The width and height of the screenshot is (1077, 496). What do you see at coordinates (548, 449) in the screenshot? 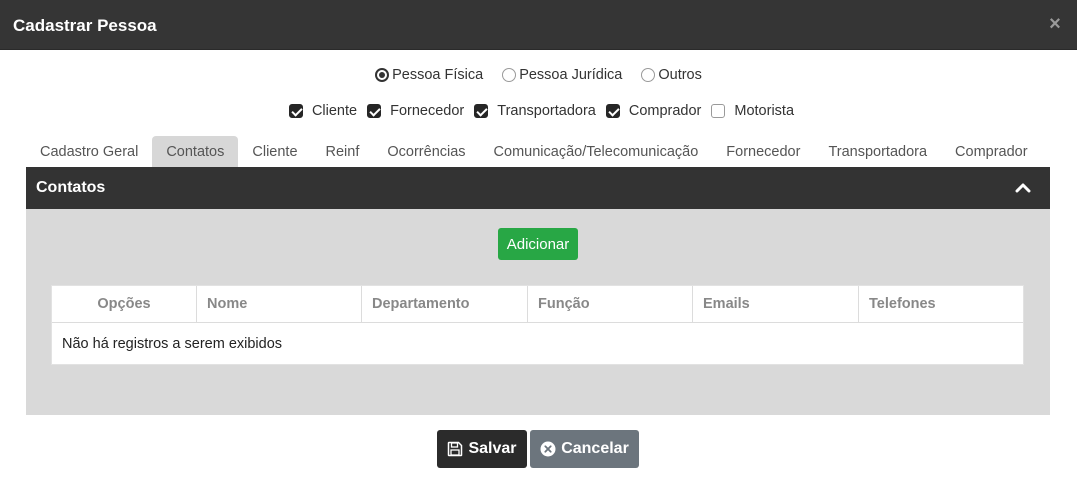
I see `circle-x-icon` at bounding box center [548, 449].